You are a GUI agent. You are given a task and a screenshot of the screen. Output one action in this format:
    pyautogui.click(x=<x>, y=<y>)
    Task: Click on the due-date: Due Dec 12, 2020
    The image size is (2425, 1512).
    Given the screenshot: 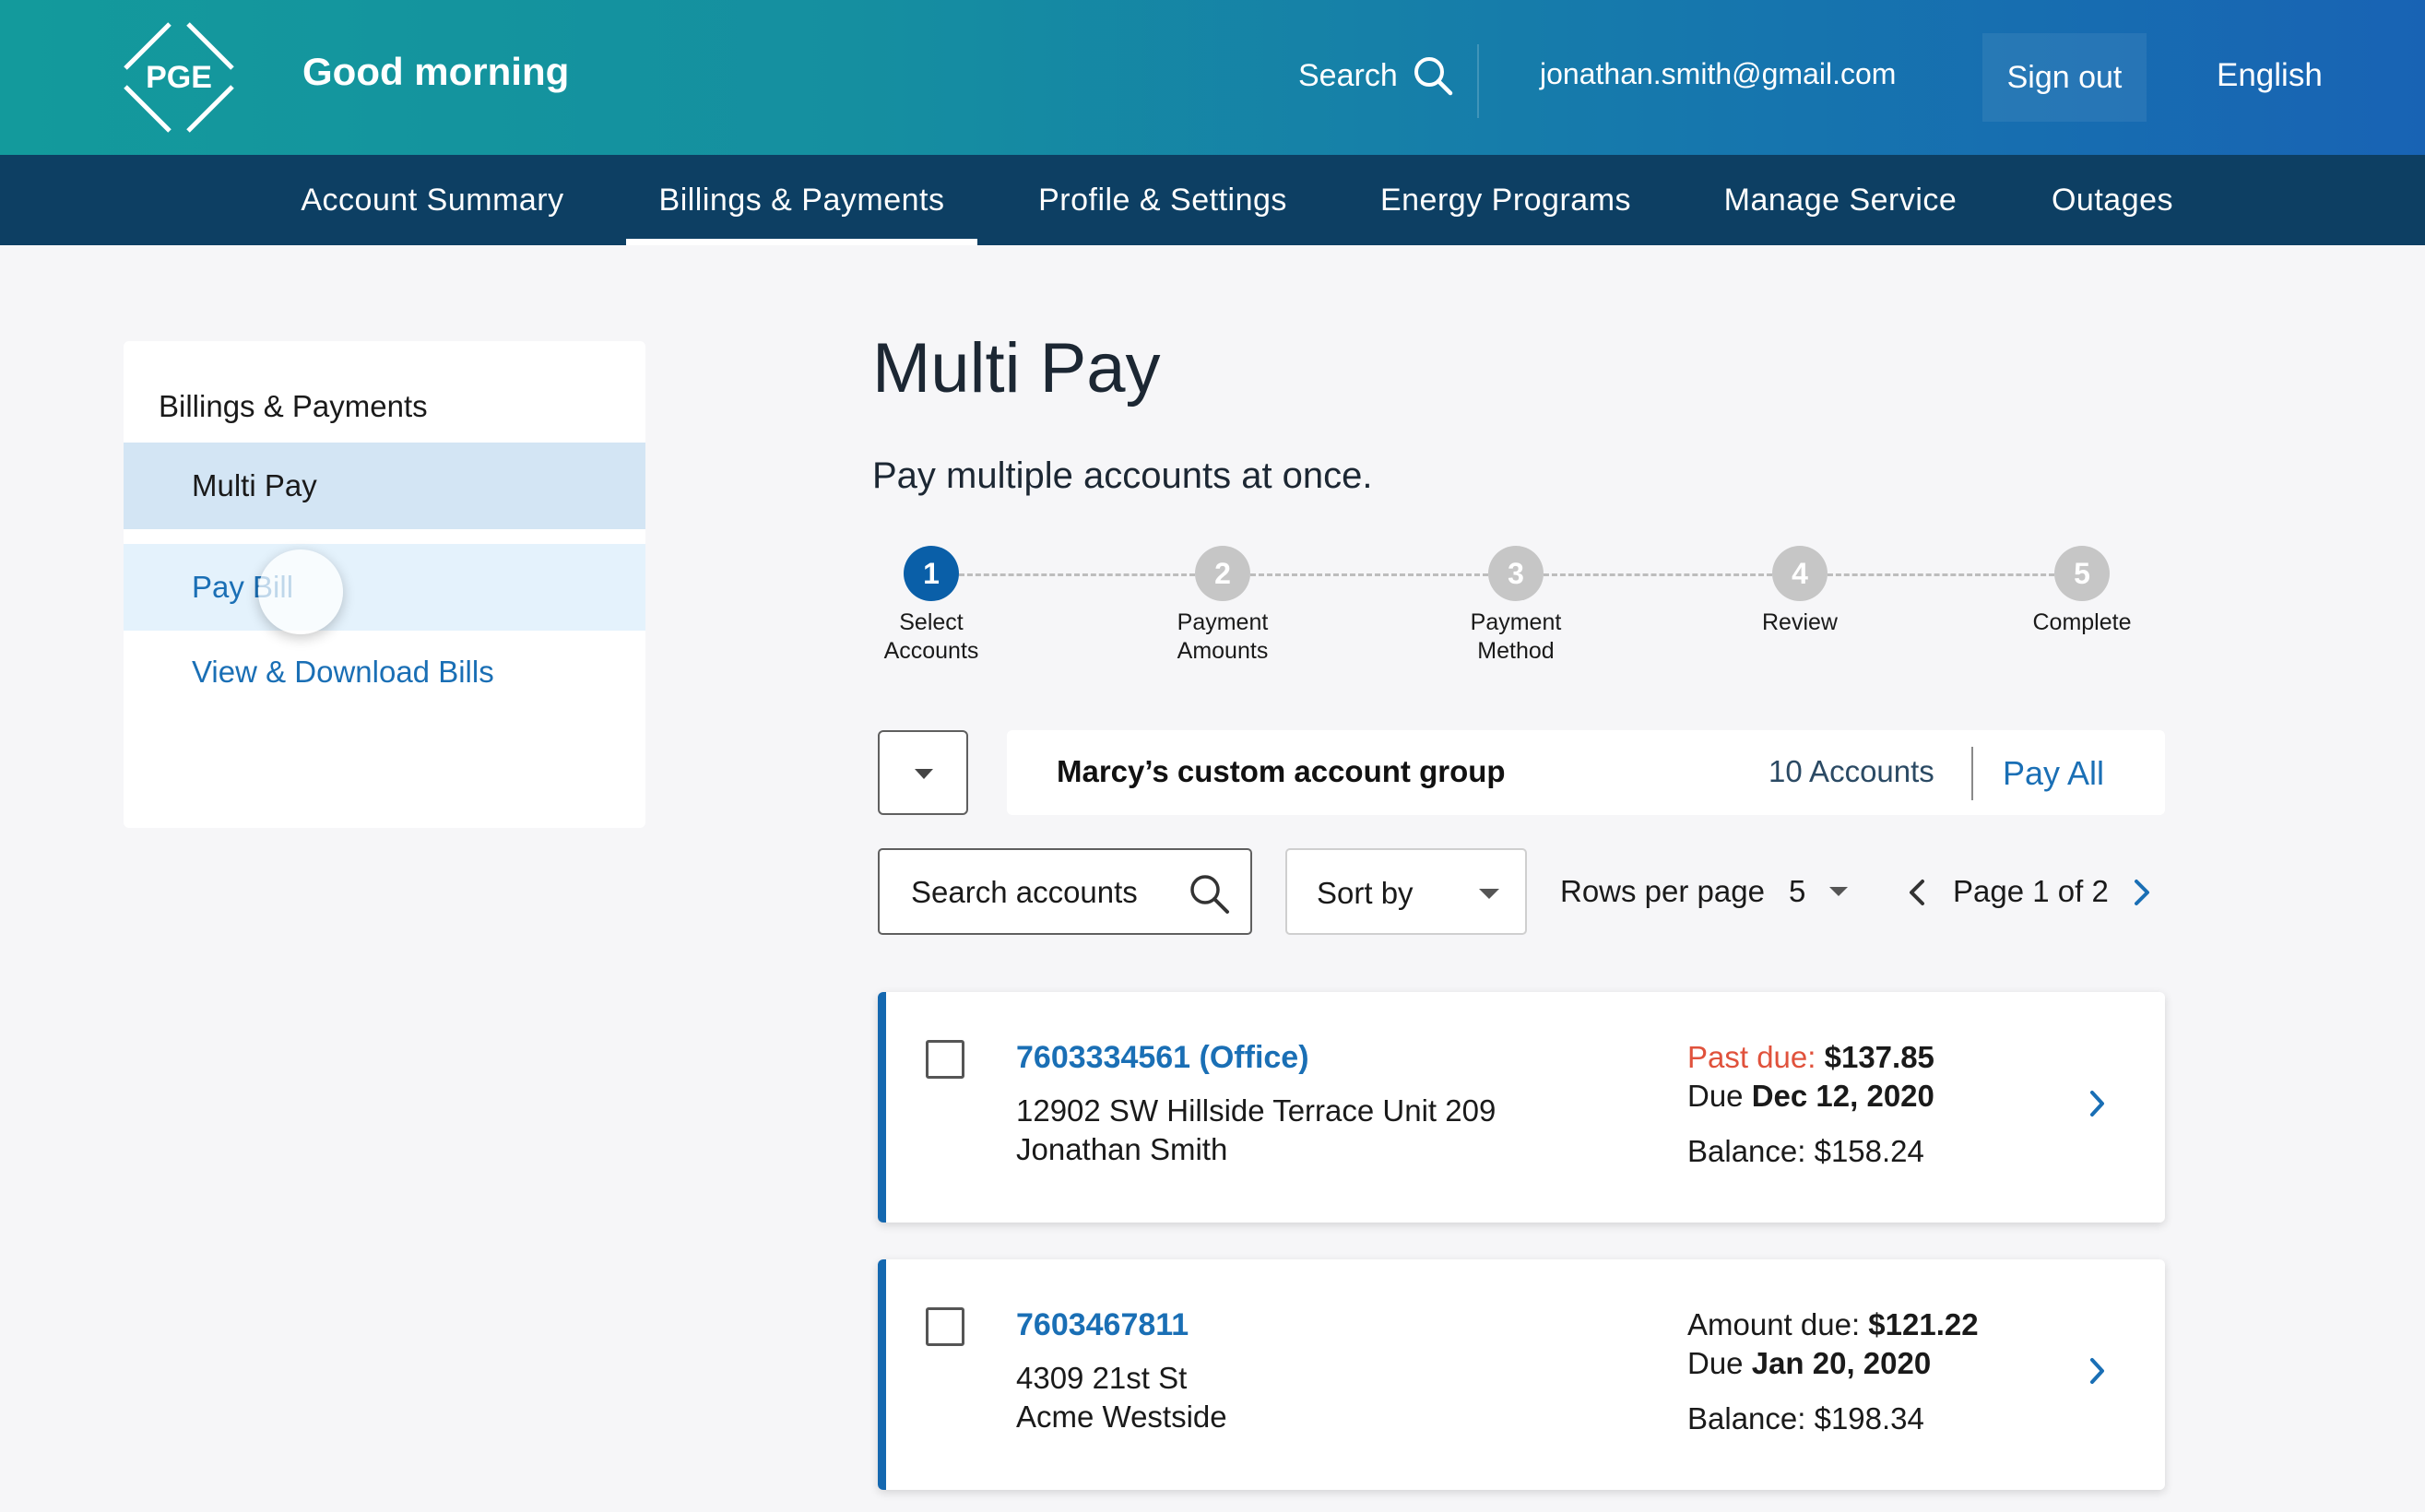 What is the action you would take?
    pyautogui.click(x=1810, y=1096)
    